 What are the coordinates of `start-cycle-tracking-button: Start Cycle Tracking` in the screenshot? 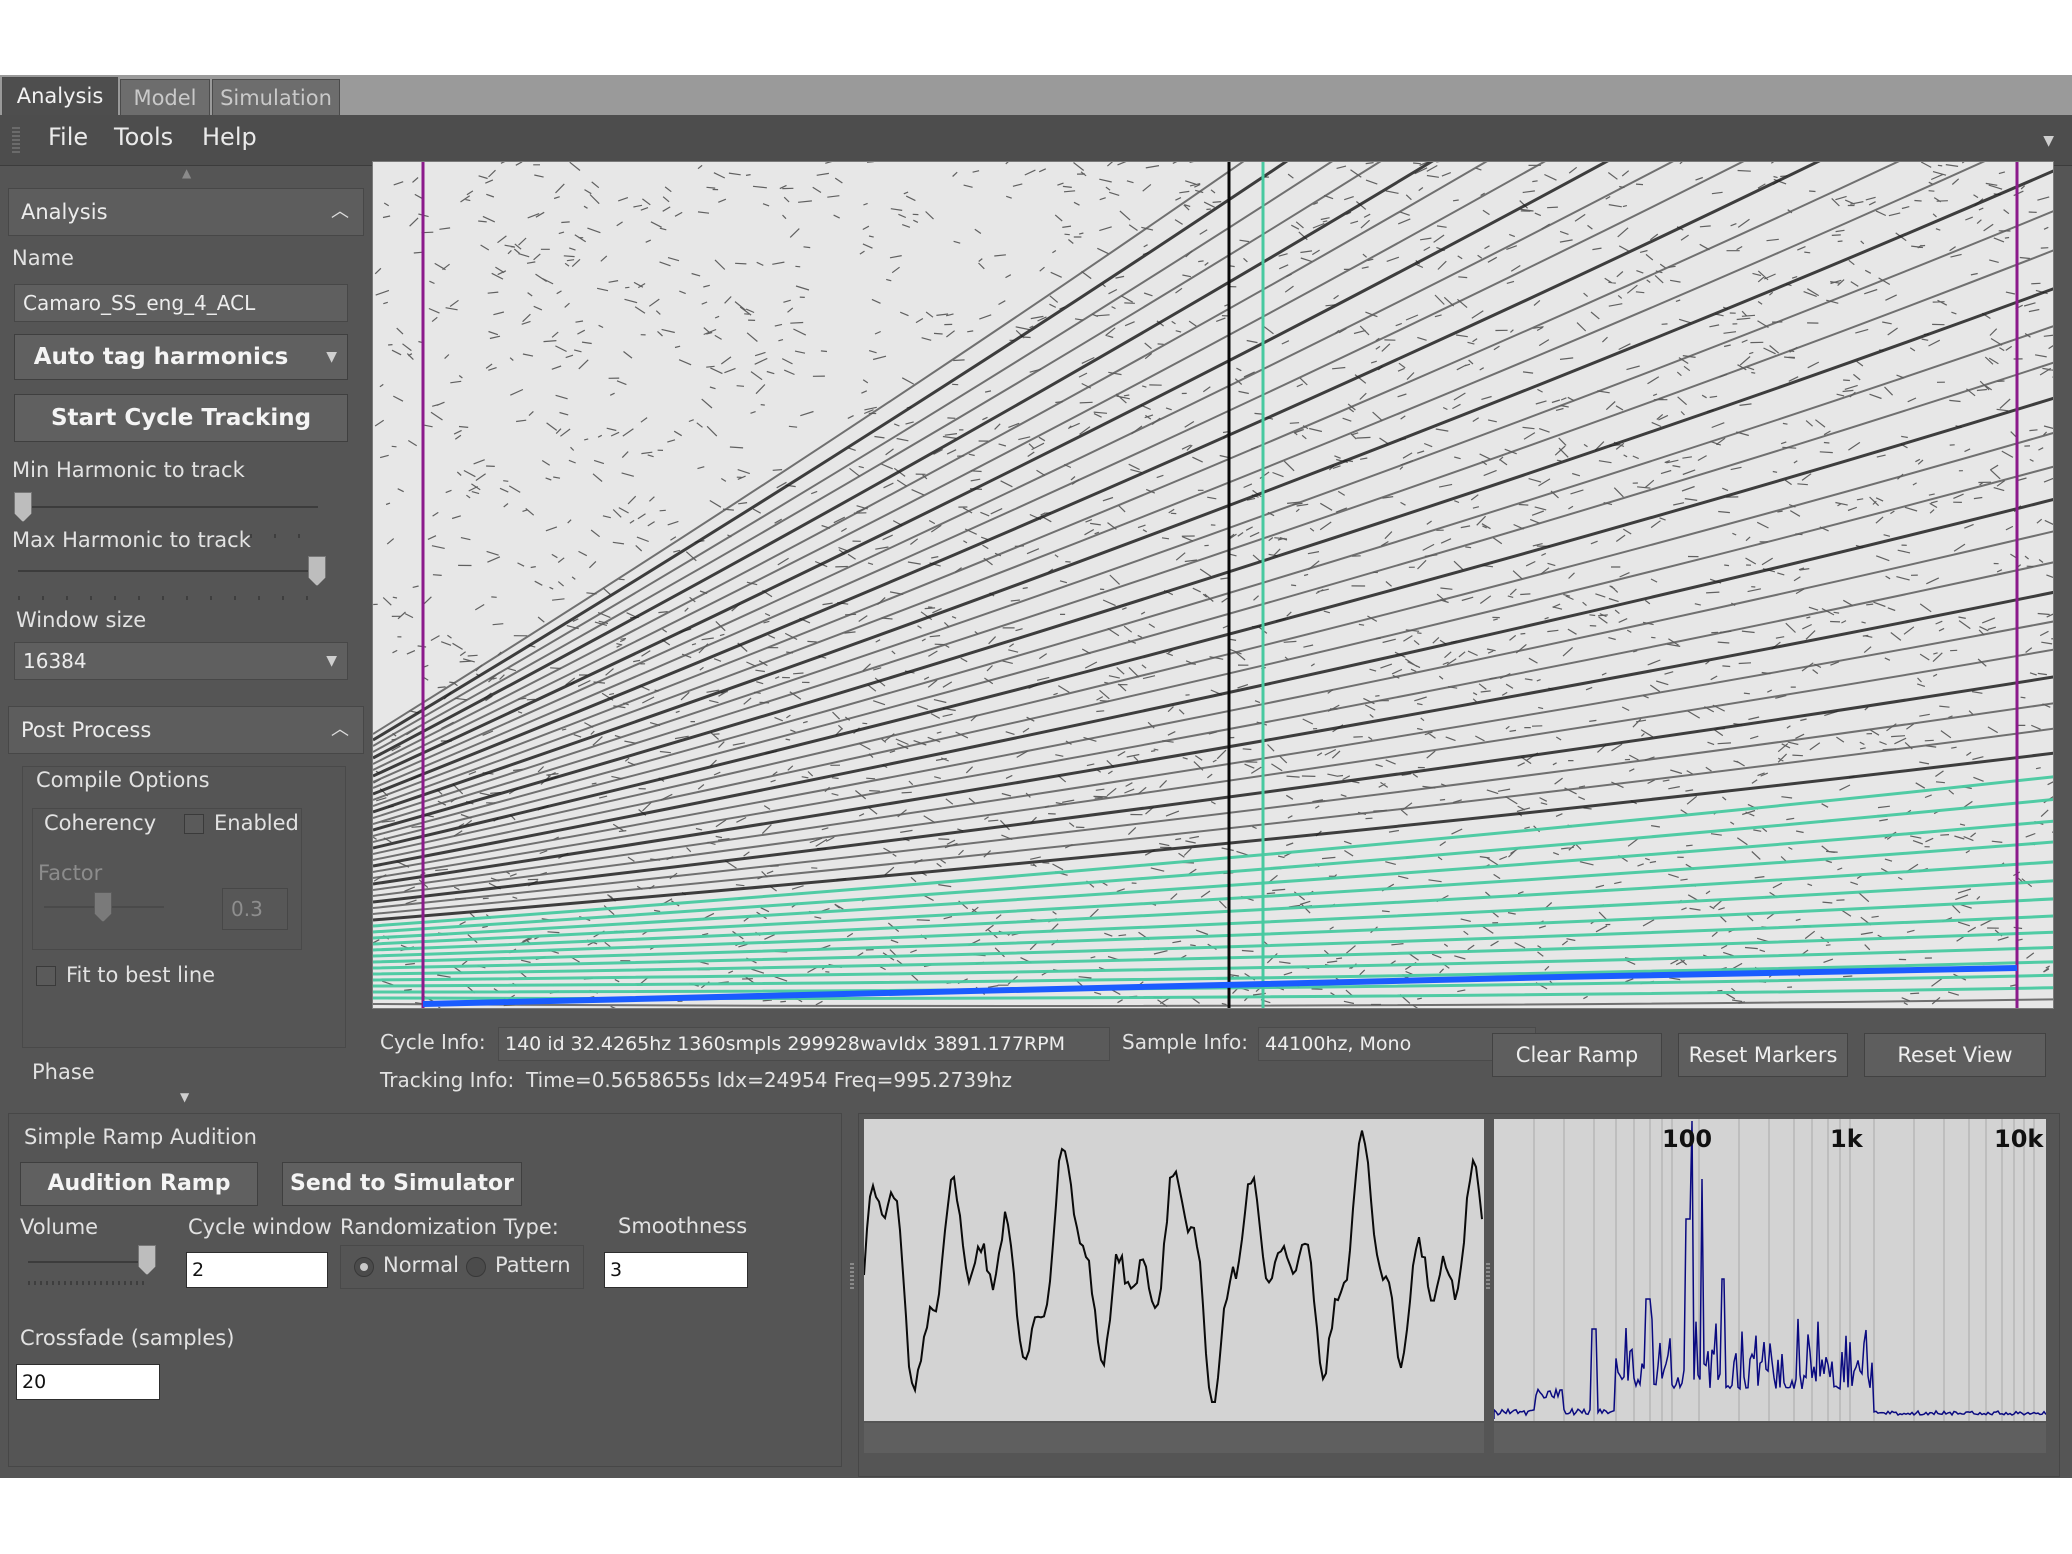 It's located at (181, 418).